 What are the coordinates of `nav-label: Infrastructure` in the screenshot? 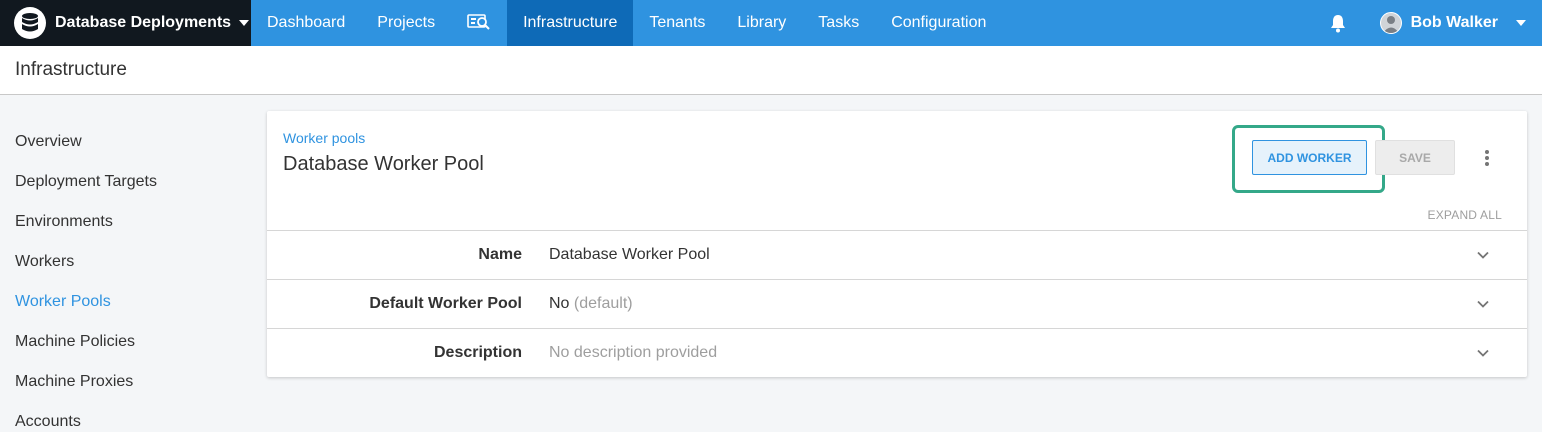 It's located at (570, 22).